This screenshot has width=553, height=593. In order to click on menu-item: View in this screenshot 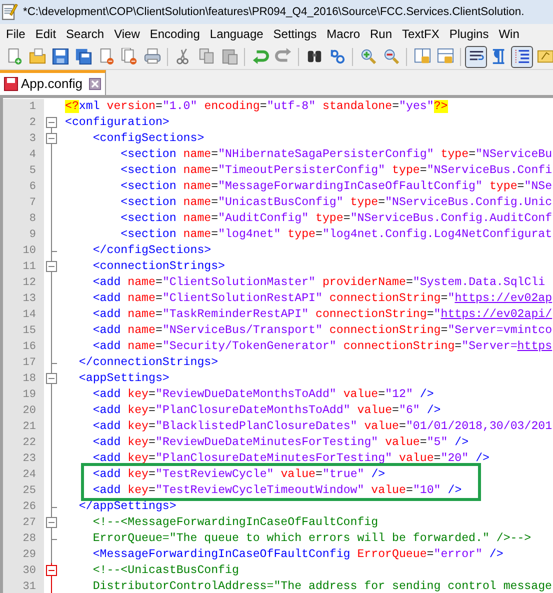, I will do `click(127, 34)`.